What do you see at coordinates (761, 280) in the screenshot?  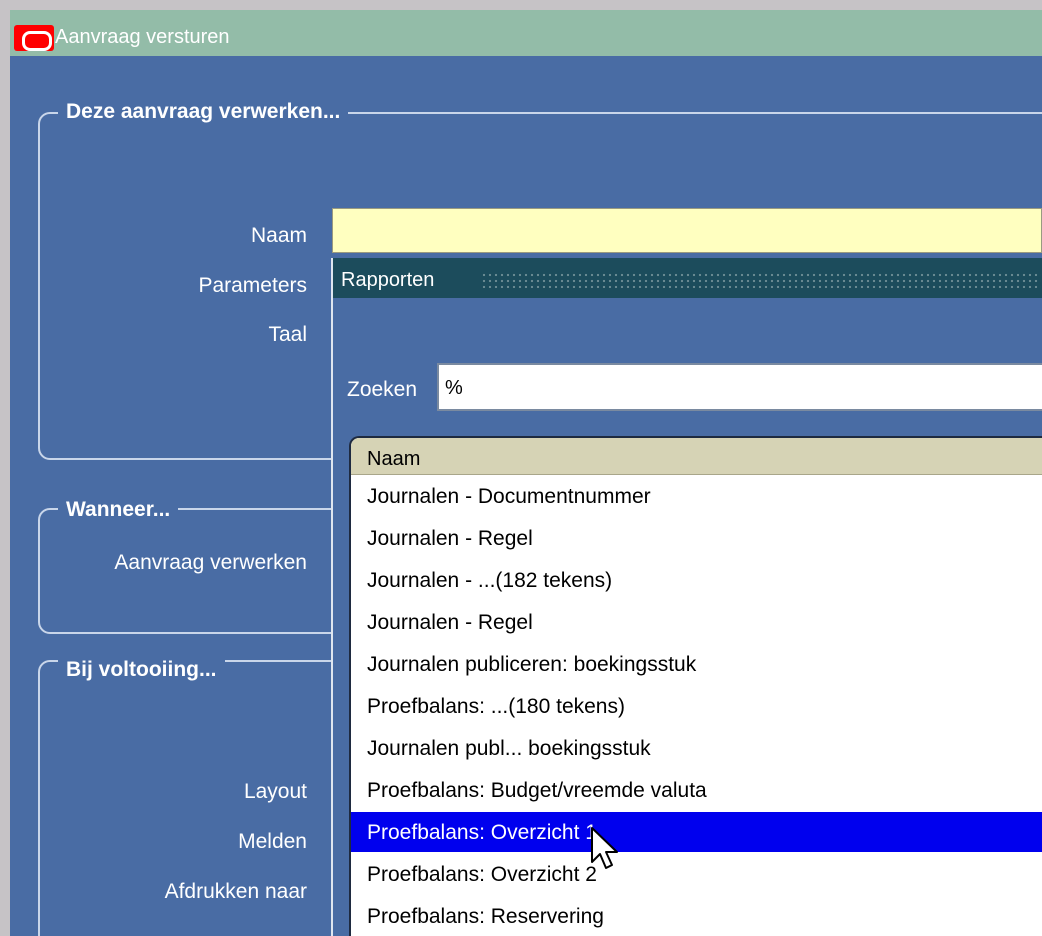 I see `titlebar-drag-pattern` at bounding box center [761, 280].